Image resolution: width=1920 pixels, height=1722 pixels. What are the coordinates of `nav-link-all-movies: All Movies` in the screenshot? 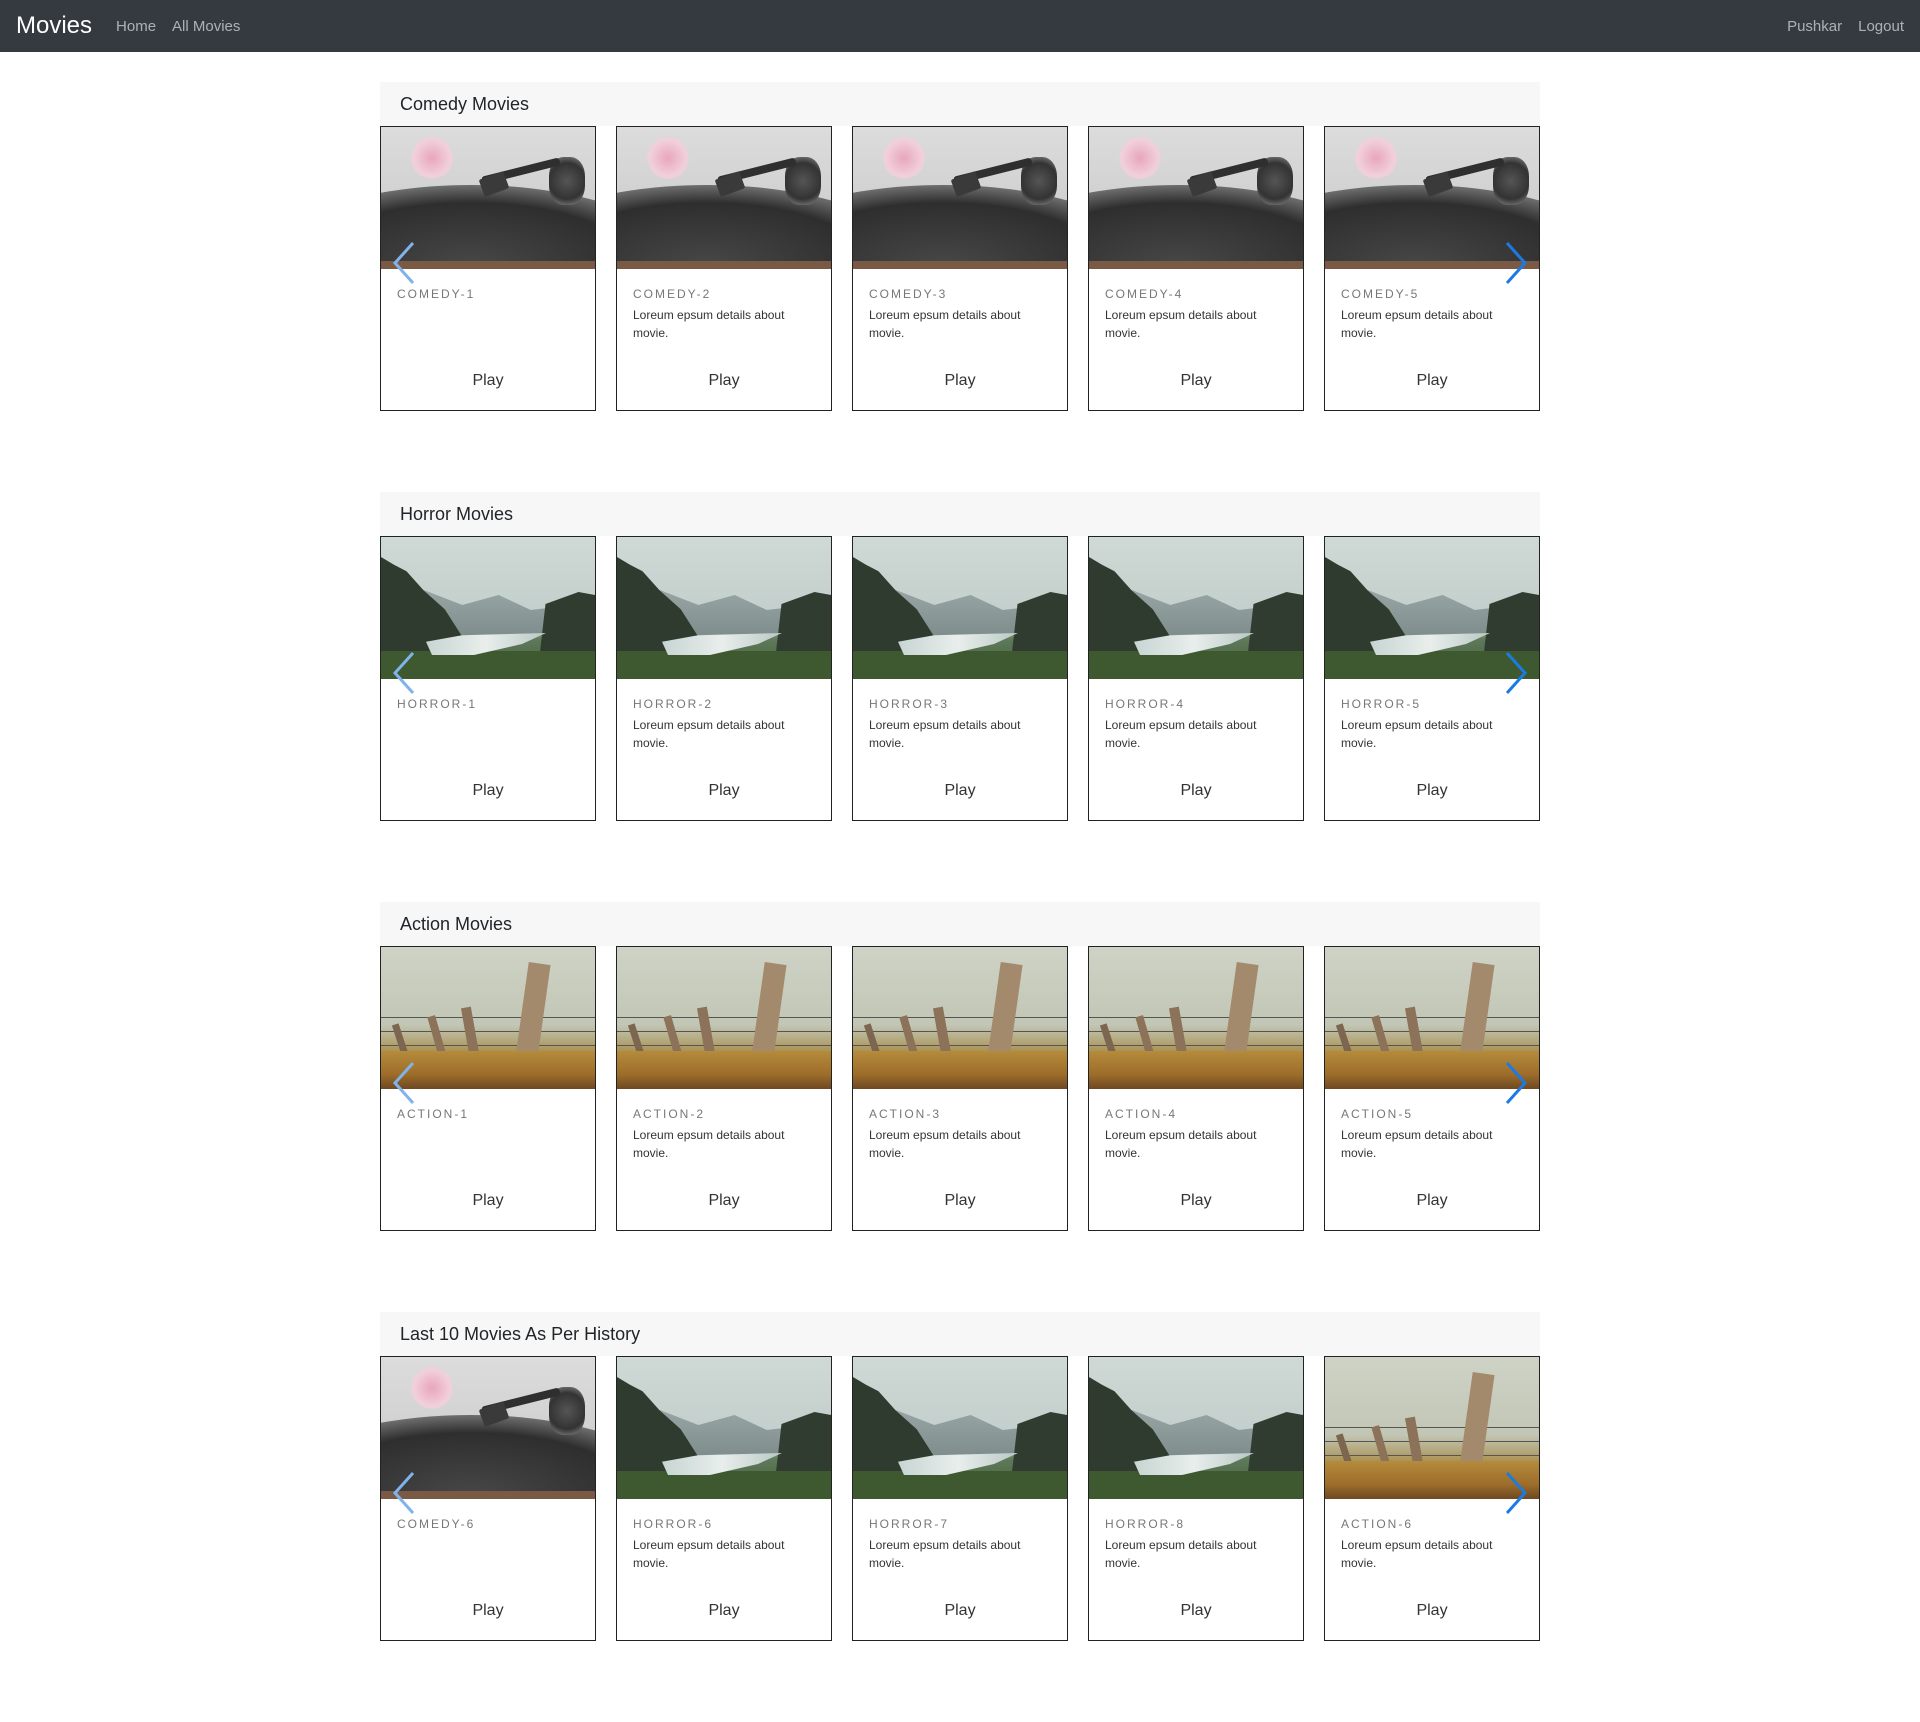 It's located at (206, 26).